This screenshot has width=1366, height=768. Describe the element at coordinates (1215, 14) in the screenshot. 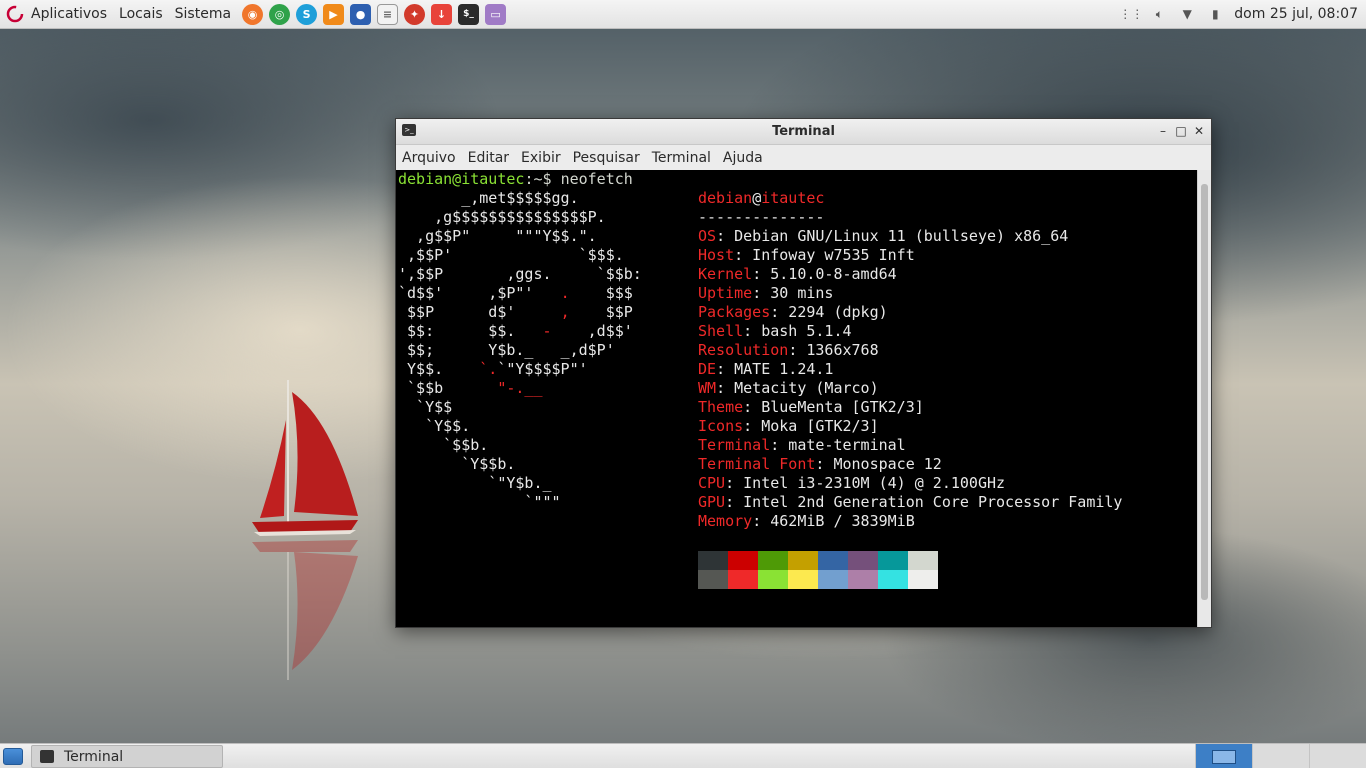

I see `battery-icon: ▮` at that location.